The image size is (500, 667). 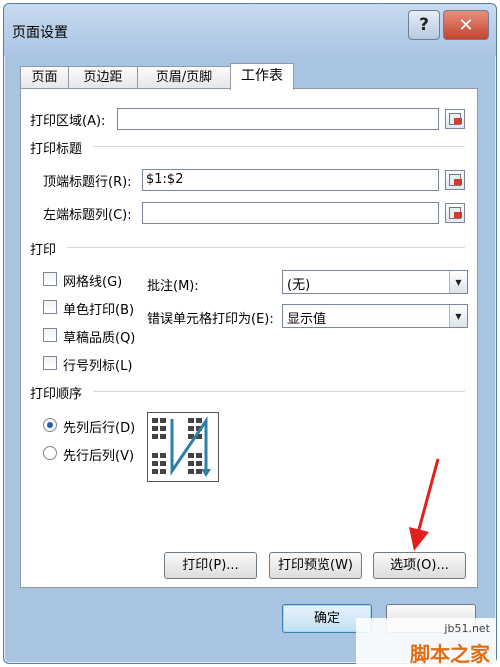 I want to click on row-col-headings-label: 行号列标(L), so click(x=97, y=364).